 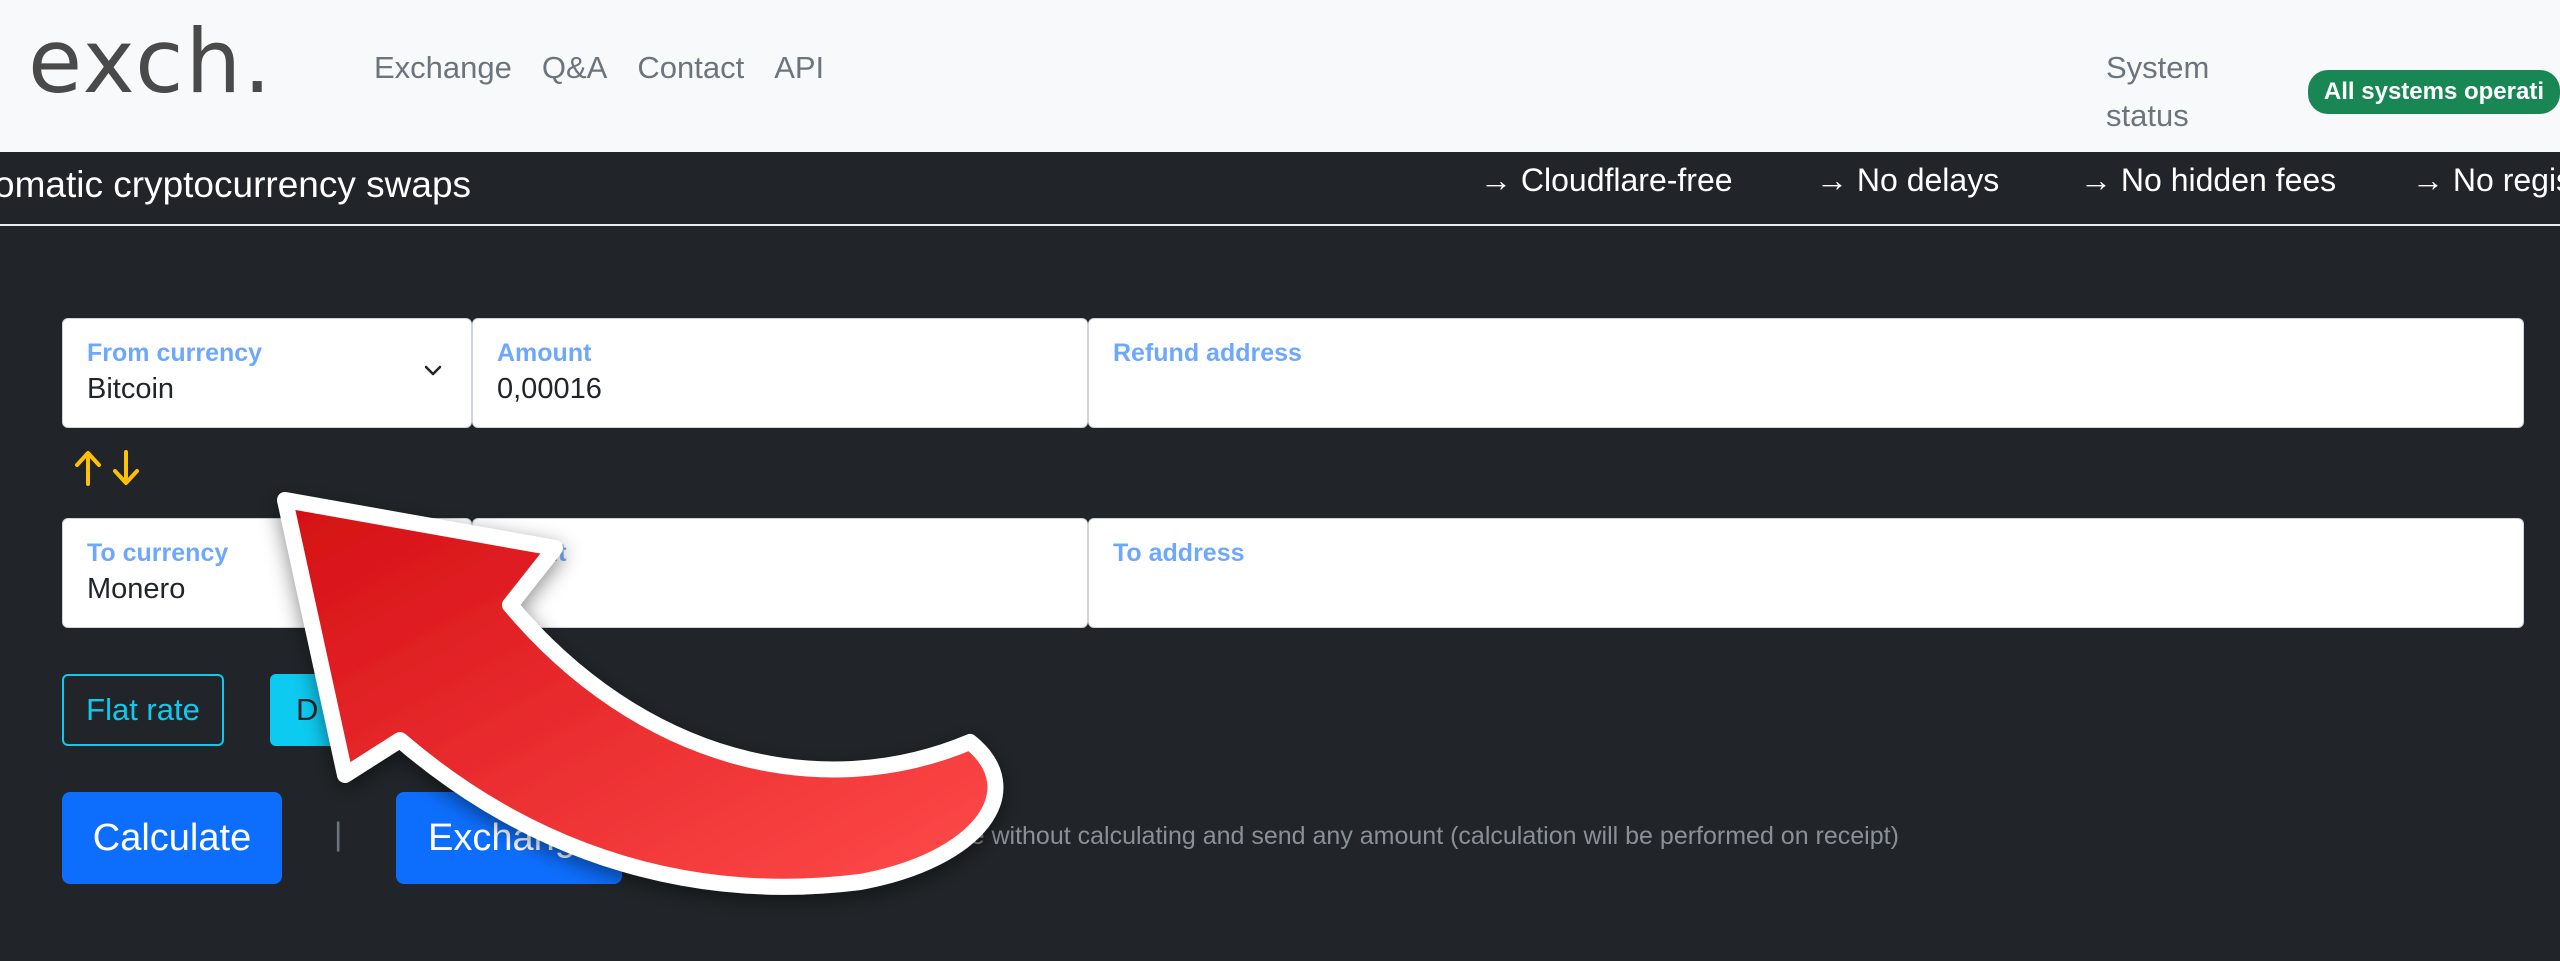 What do you see at coordinates (574, 68) in the screenshot?
I see `nav-qa: Q&A` at bounding box center [574, 68].